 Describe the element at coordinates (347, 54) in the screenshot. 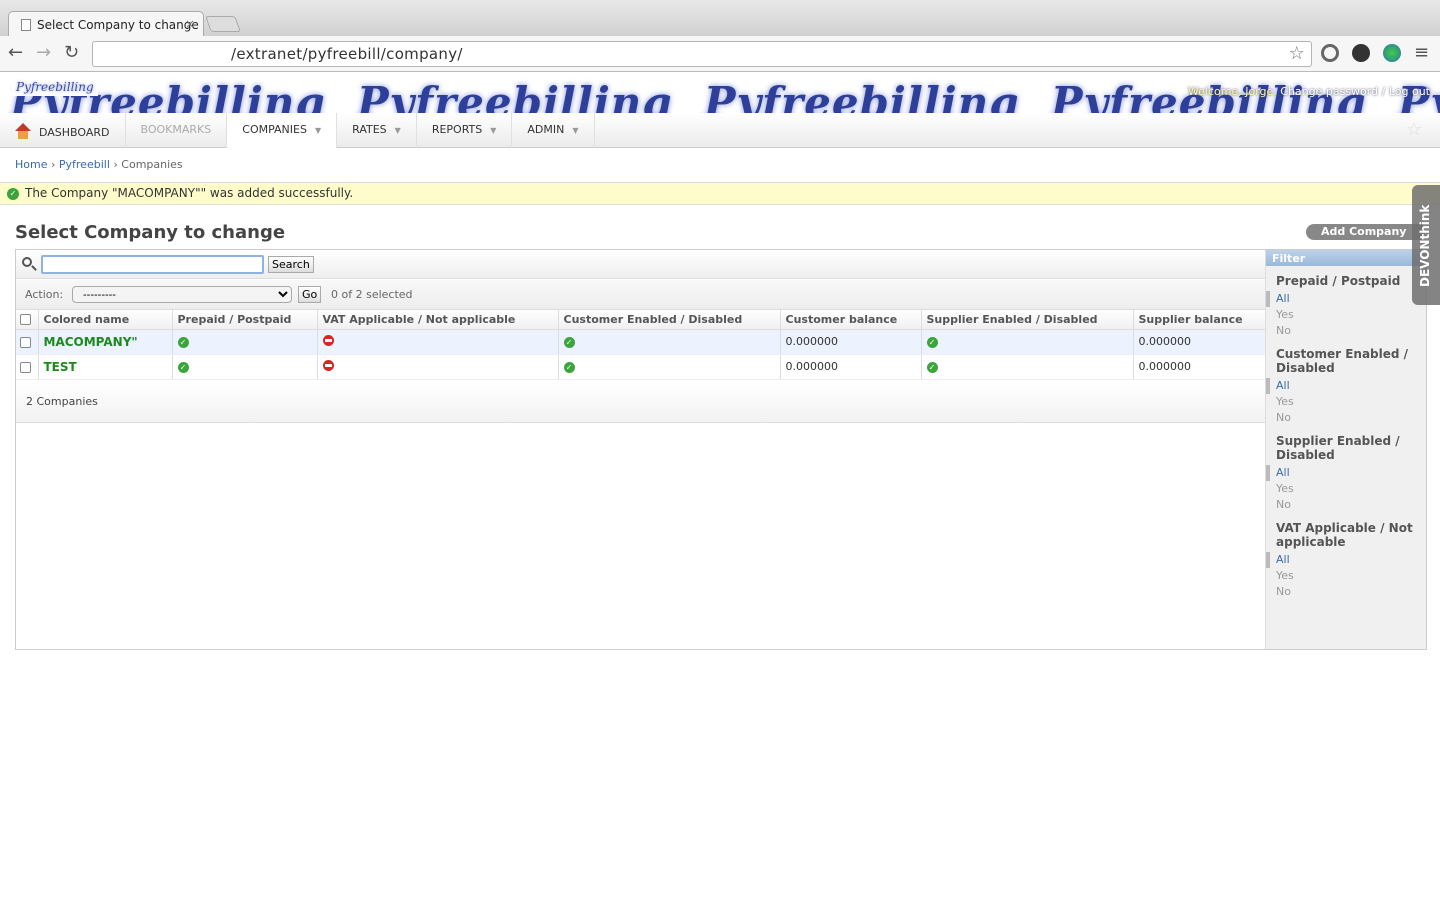

I see `url-text: /extranet/pyfreebill/company/` at that location.